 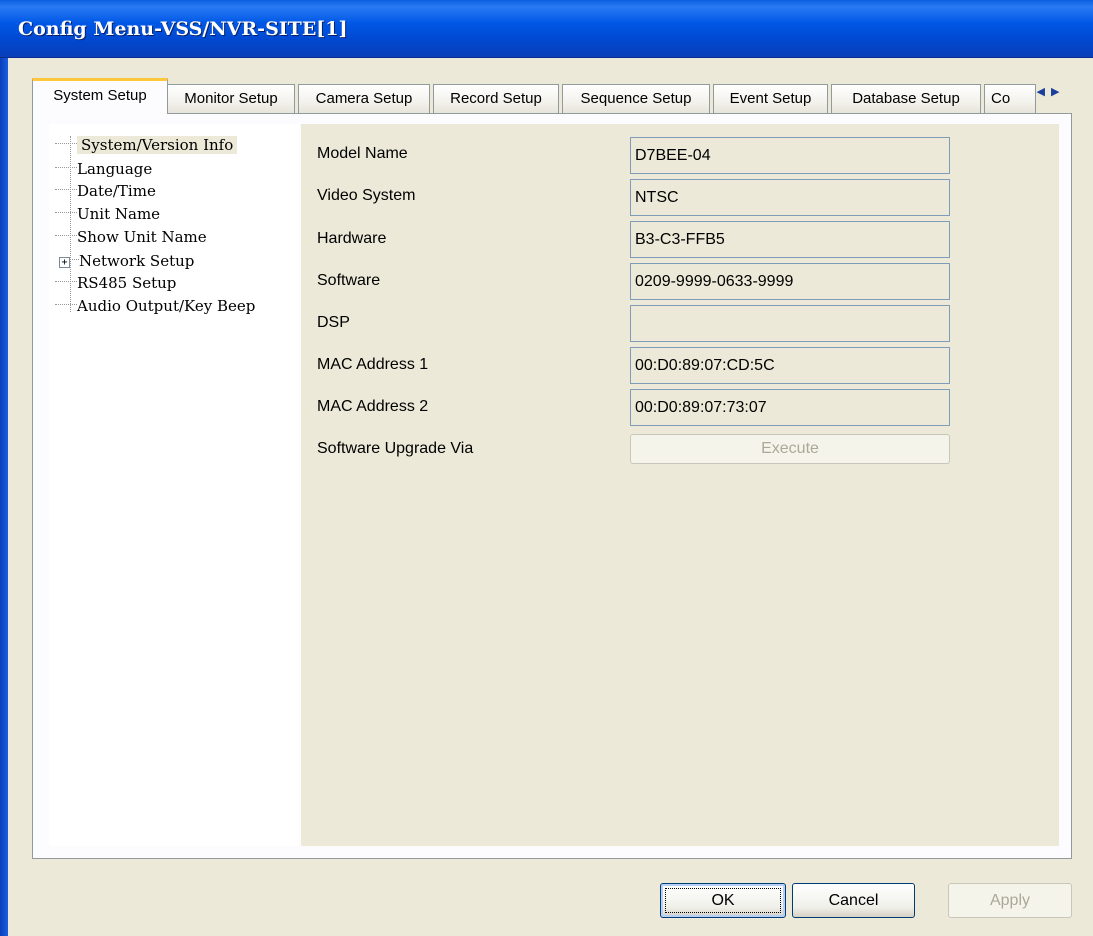 What do you see at coordinates (853, 900) in the screenshot?
I see `cancel-button: Cancel` at bounding box center [853, 900].